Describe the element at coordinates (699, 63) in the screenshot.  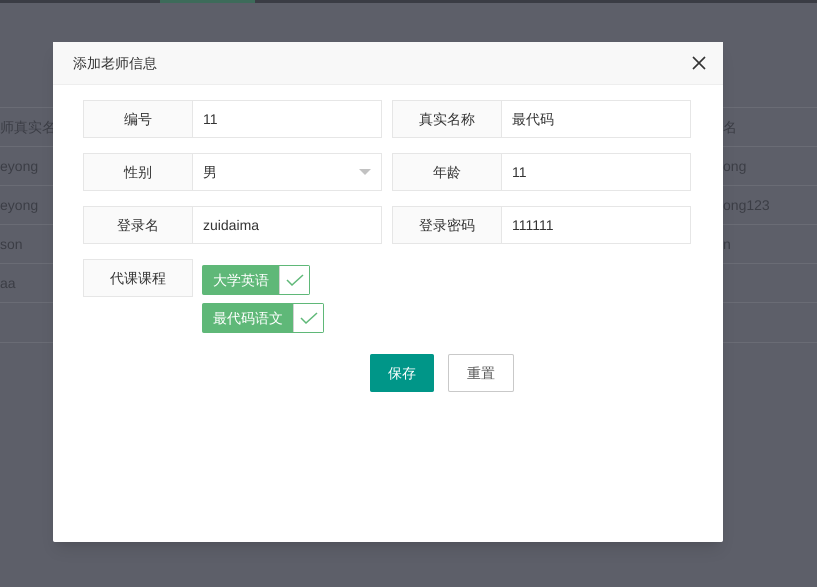
I see `close-button` at that location.